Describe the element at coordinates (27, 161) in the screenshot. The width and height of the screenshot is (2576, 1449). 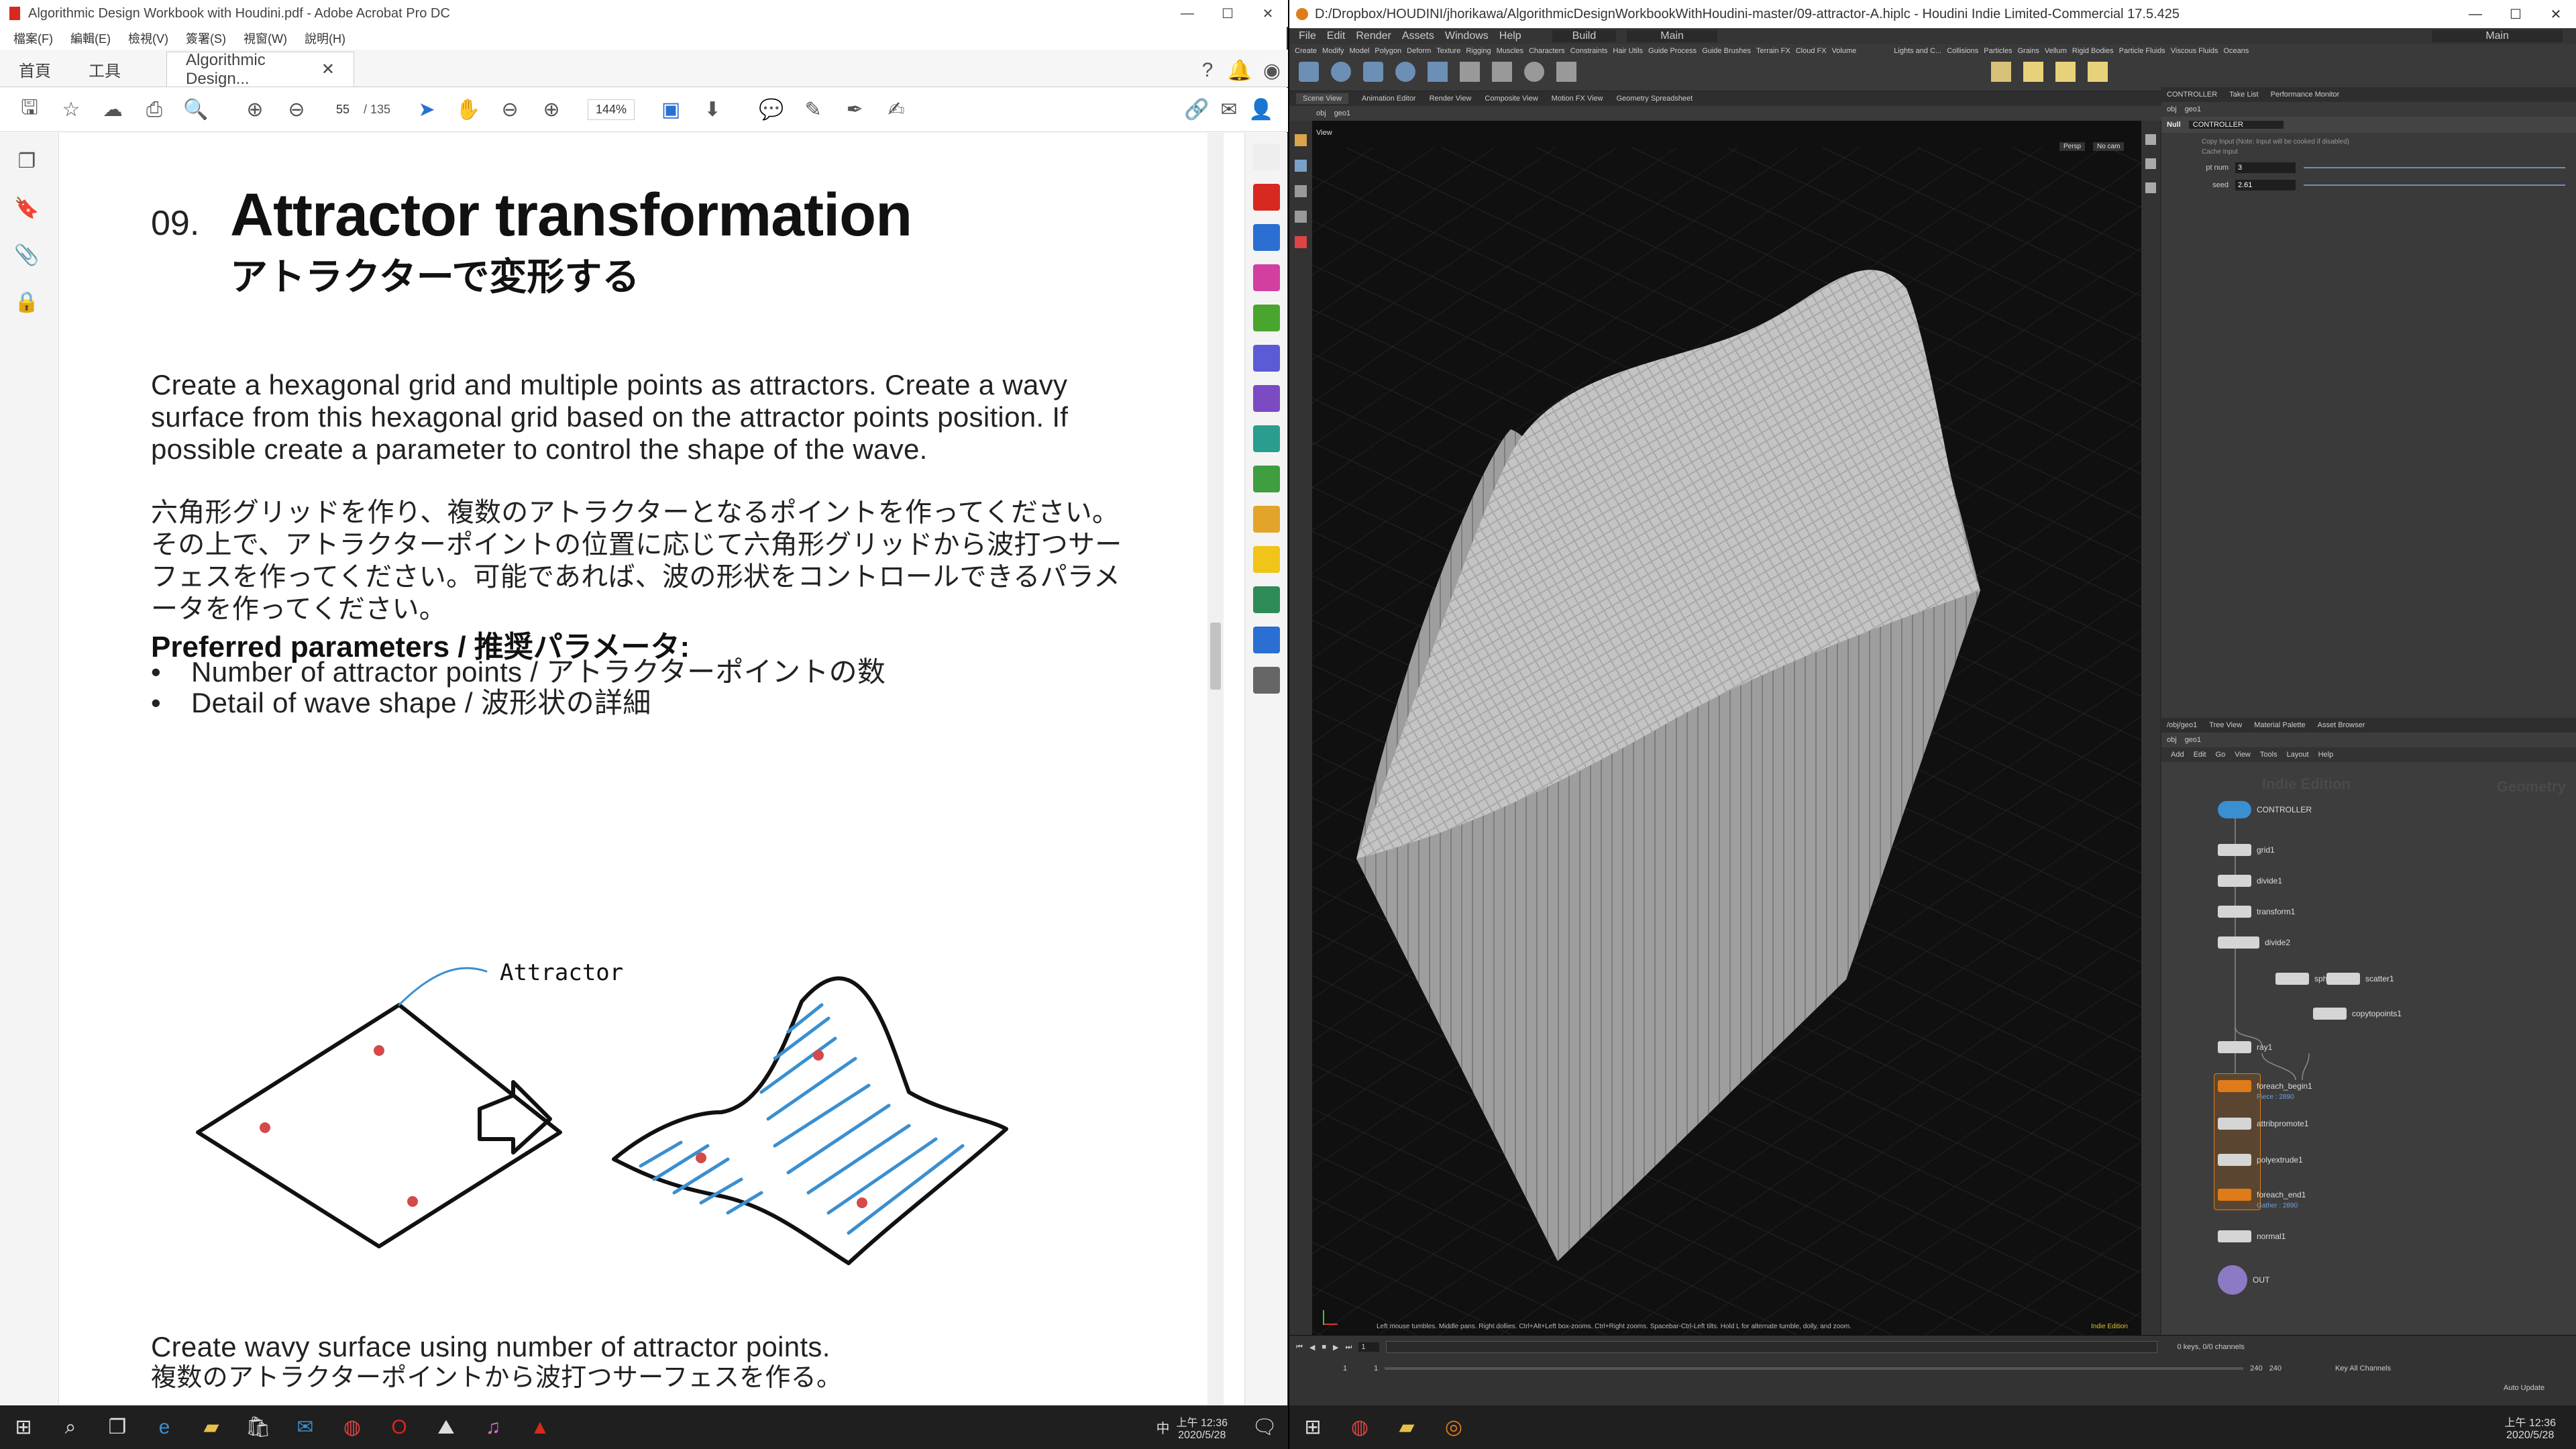
I see `pages-icon: ❐` at that location.